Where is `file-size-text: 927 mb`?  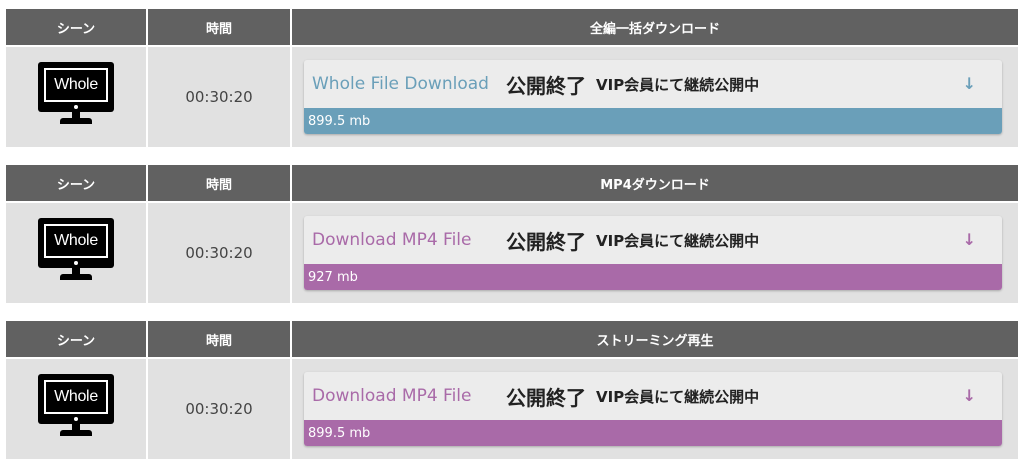 file-size-text: 927 mb is located at coordinates (333, 277).